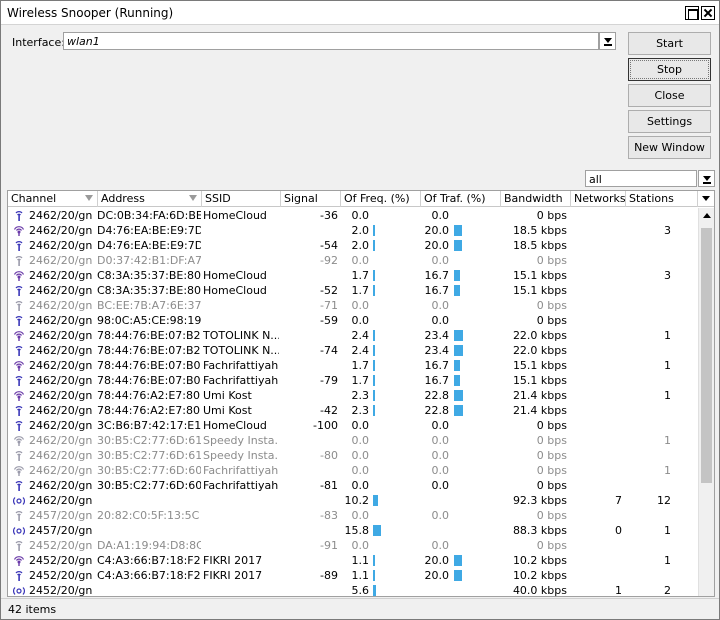  Describe the element at coordinates (53, 199) in the screenshot. I see `column-header-channel: Channel` at that location.